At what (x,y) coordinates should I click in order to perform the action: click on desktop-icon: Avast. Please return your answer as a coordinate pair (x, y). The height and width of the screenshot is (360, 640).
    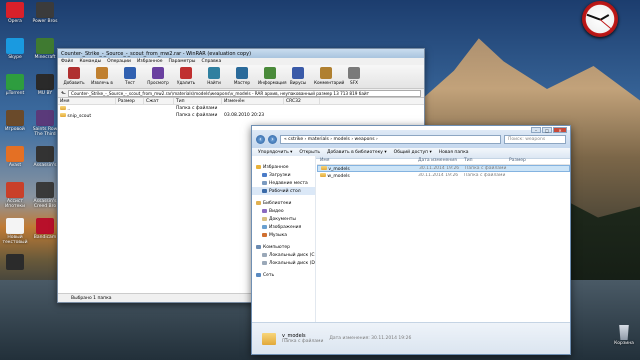
    Looking at the image, I should click on (15, 157).